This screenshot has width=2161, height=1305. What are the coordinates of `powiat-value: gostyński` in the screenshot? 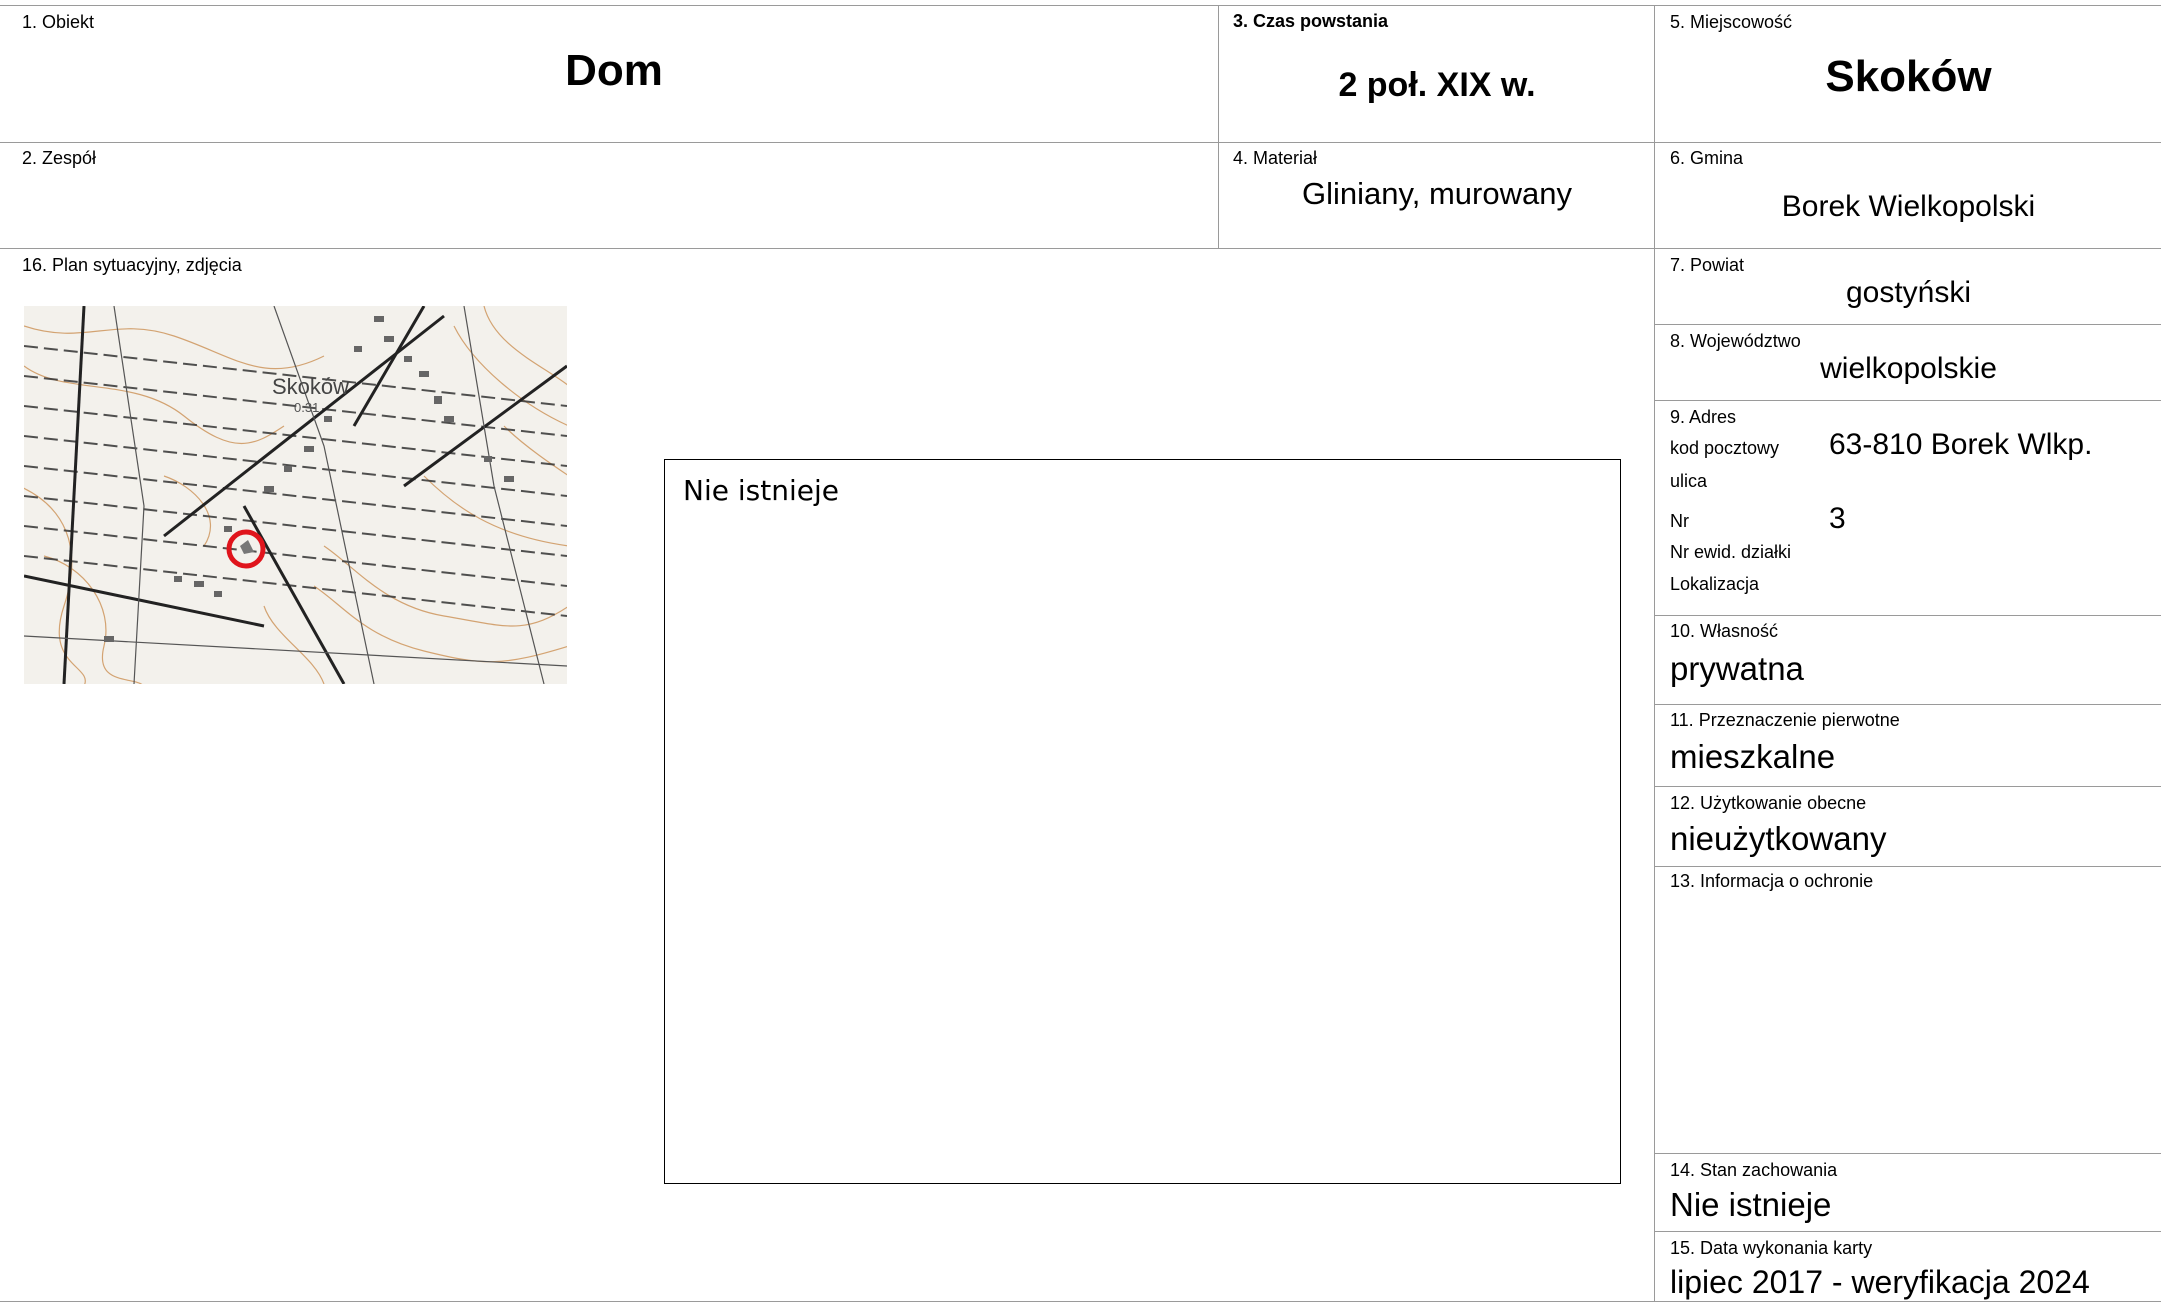 It's located at (1908, 292).